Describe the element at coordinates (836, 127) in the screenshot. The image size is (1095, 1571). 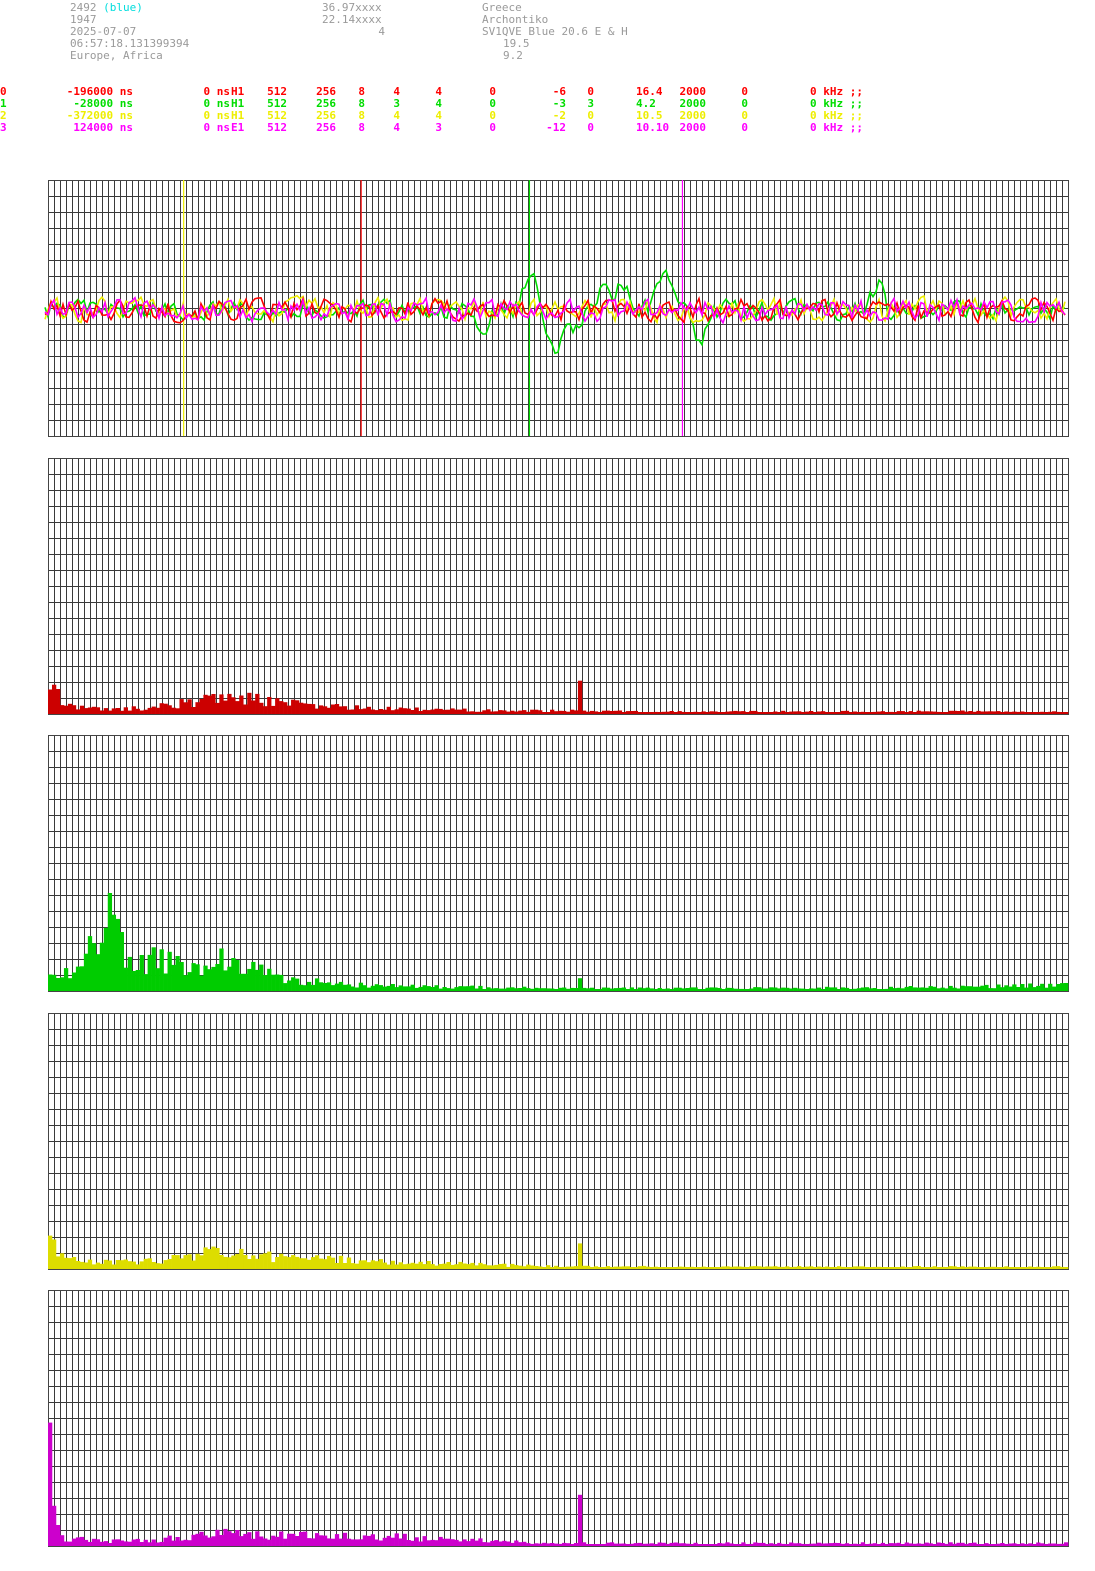
I see `channel-c12: 0 kHz ;;` at that location.